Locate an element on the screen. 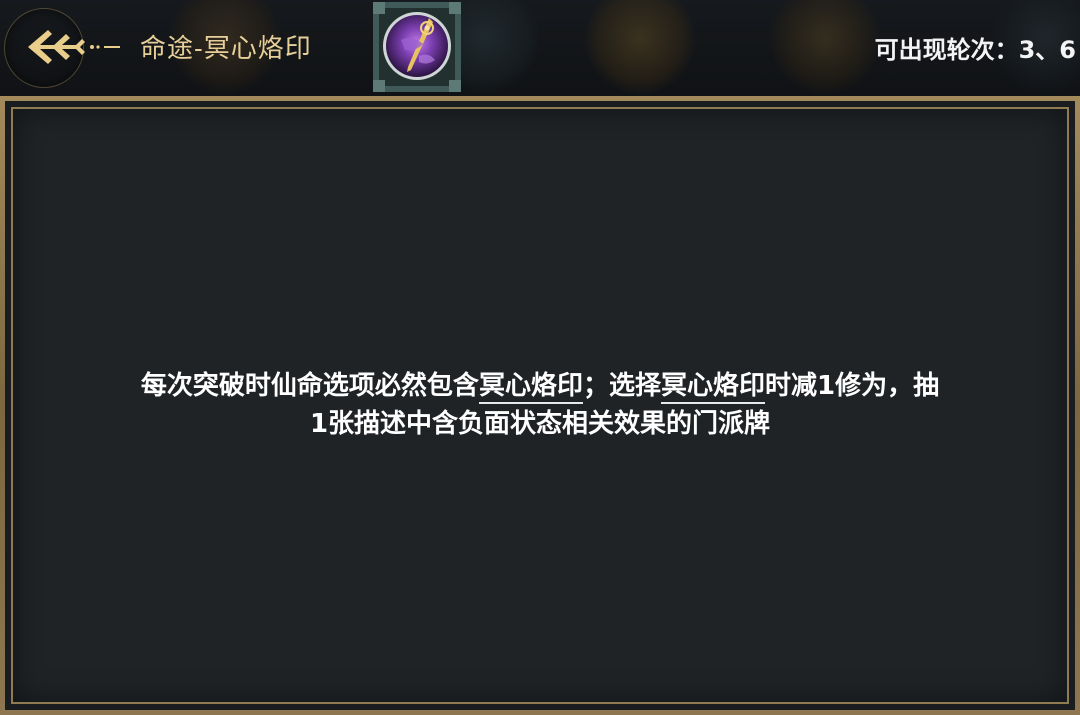  description-text: 时减1修为，抽 is located at coordinates (852, 386).